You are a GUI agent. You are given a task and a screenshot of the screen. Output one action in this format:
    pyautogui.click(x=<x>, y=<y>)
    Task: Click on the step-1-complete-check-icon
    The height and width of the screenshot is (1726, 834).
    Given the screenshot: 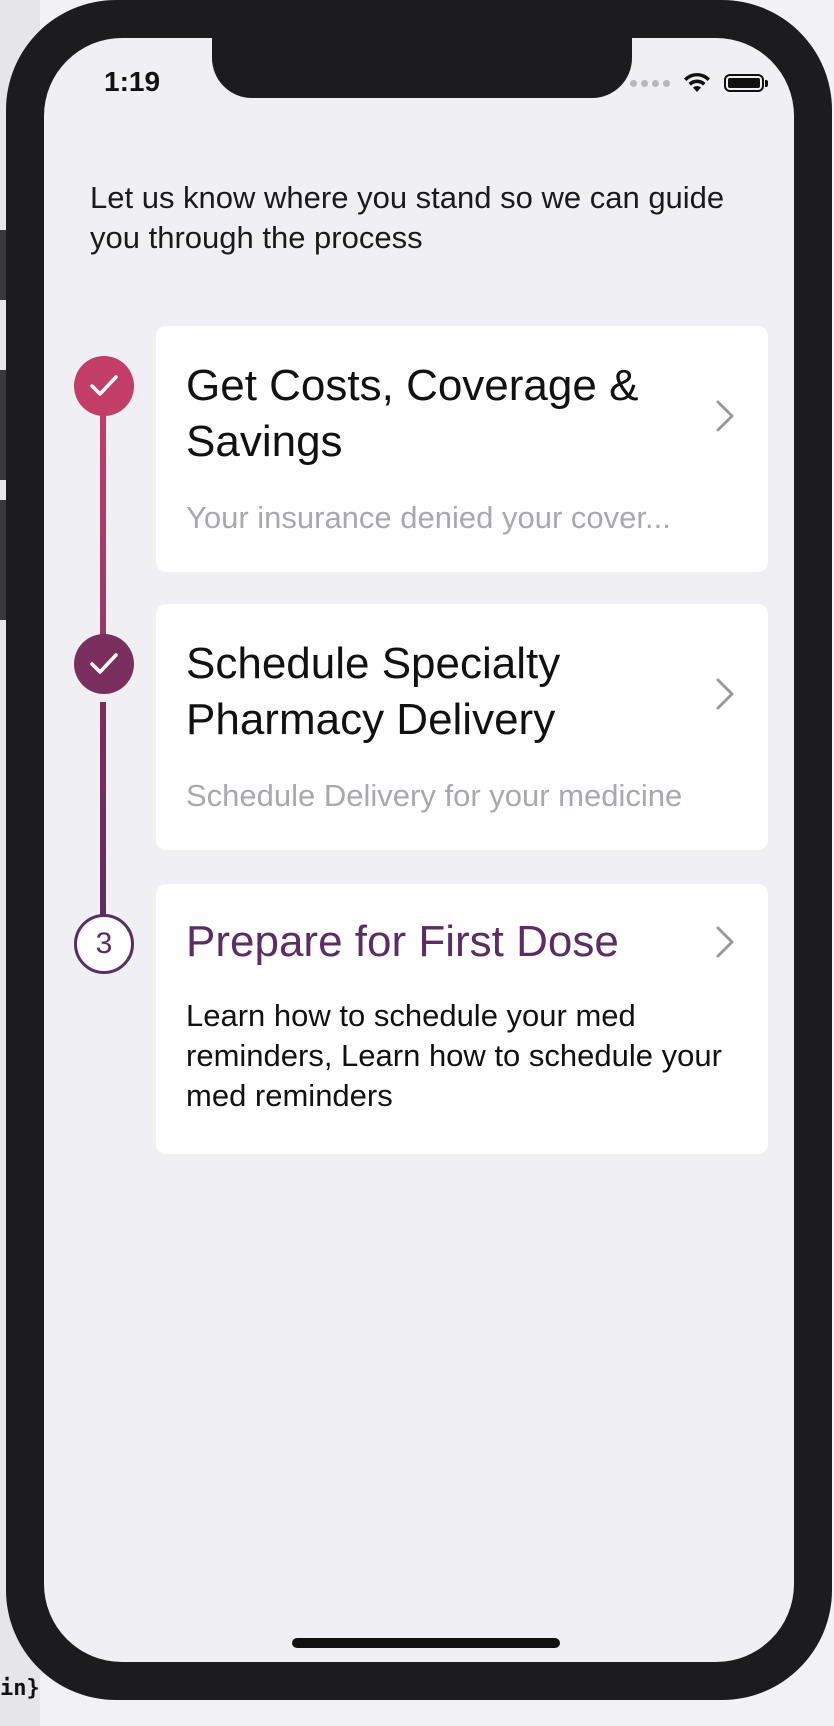 What is the action you would take?
    pyautogui.click(x=104, y=386)
    